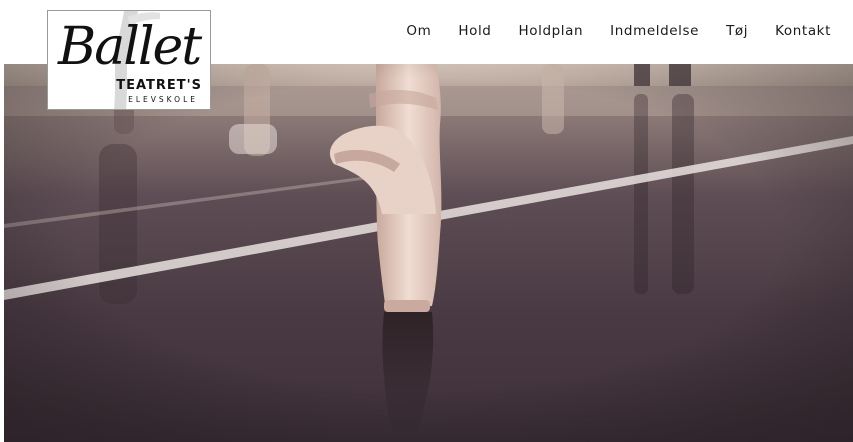 This screenshot has height=442, width=853. What do you see at coordinates (474, 31) in the screenshot?
I see `nav-item-hold: Hold` at bounding box center [474, 31].